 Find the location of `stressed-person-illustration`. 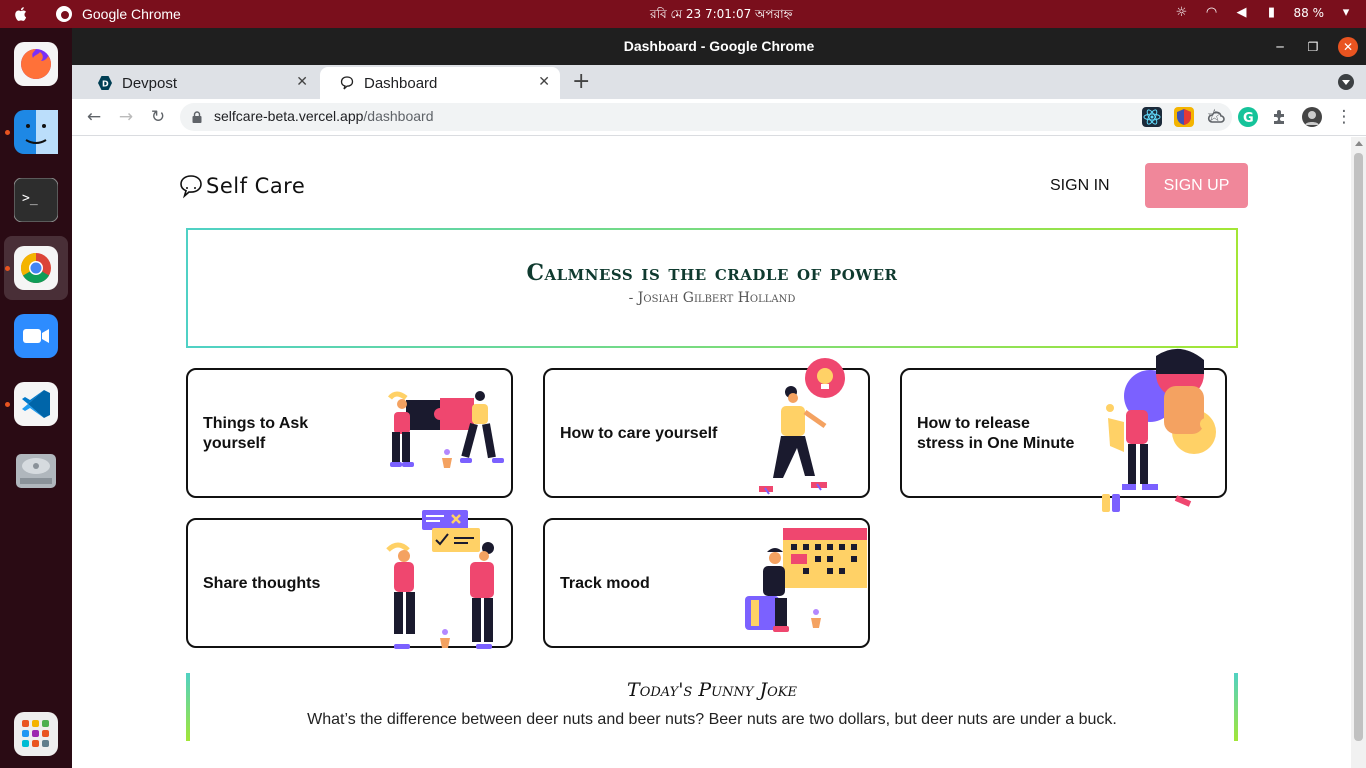

stressed-person-illustration is located at coordinates (1159, 430).